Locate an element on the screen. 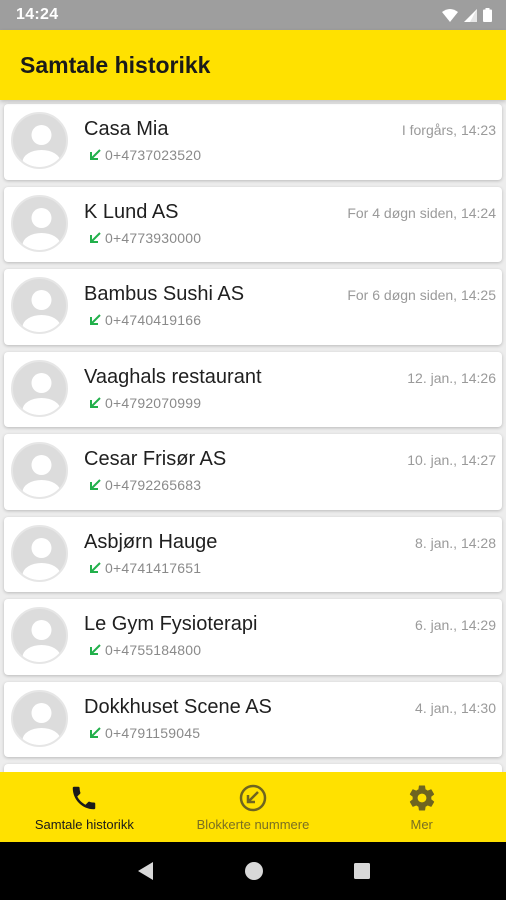 This screenshot has height=900, width=506. contact-name: Bambus Sushi AS is located at coordinates (164, 294).